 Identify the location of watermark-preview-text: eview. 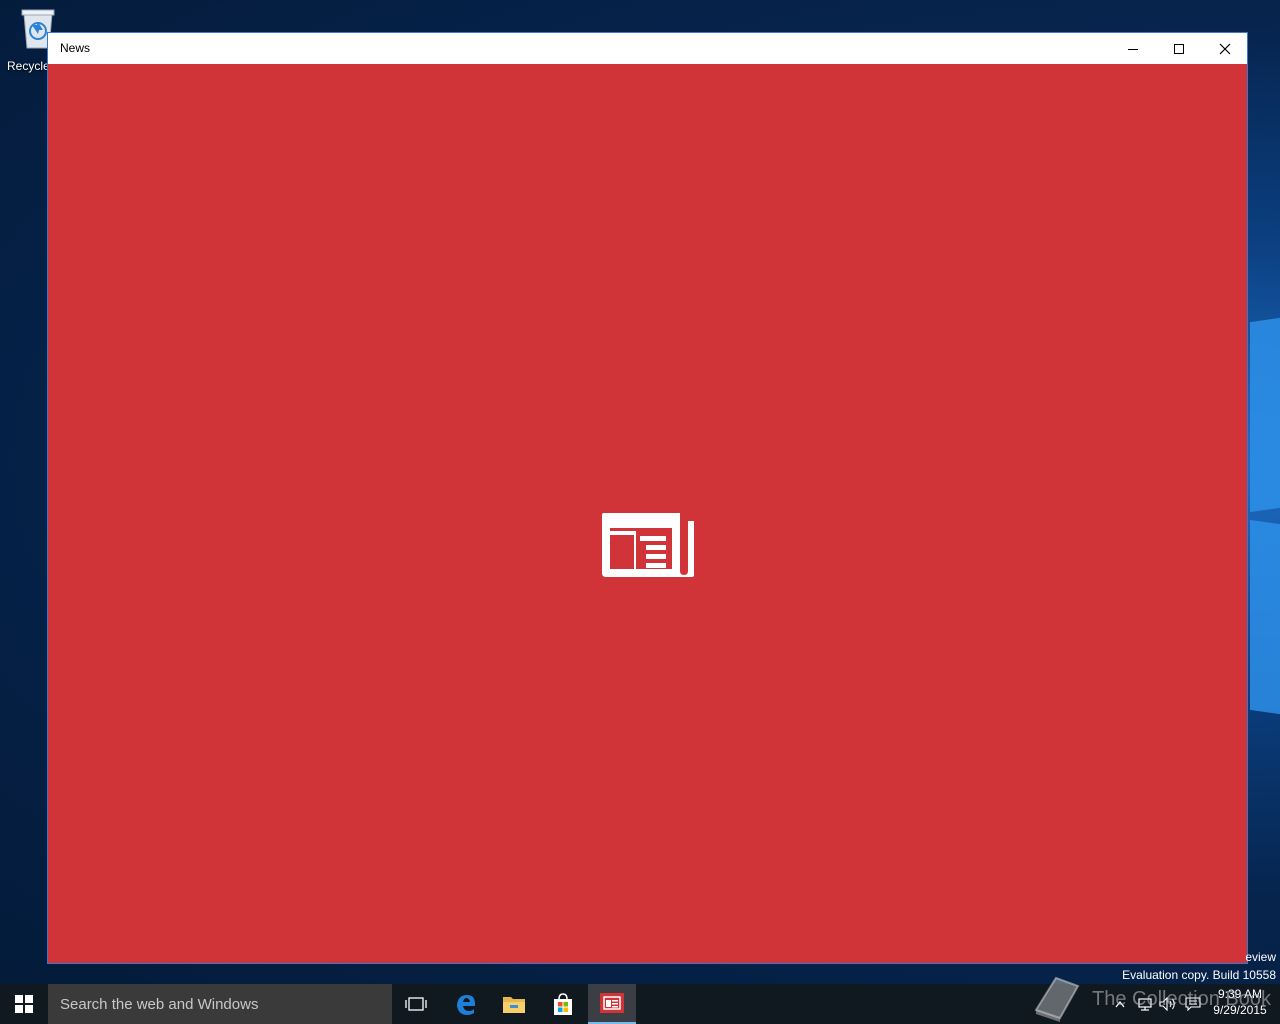
(1260, 957).